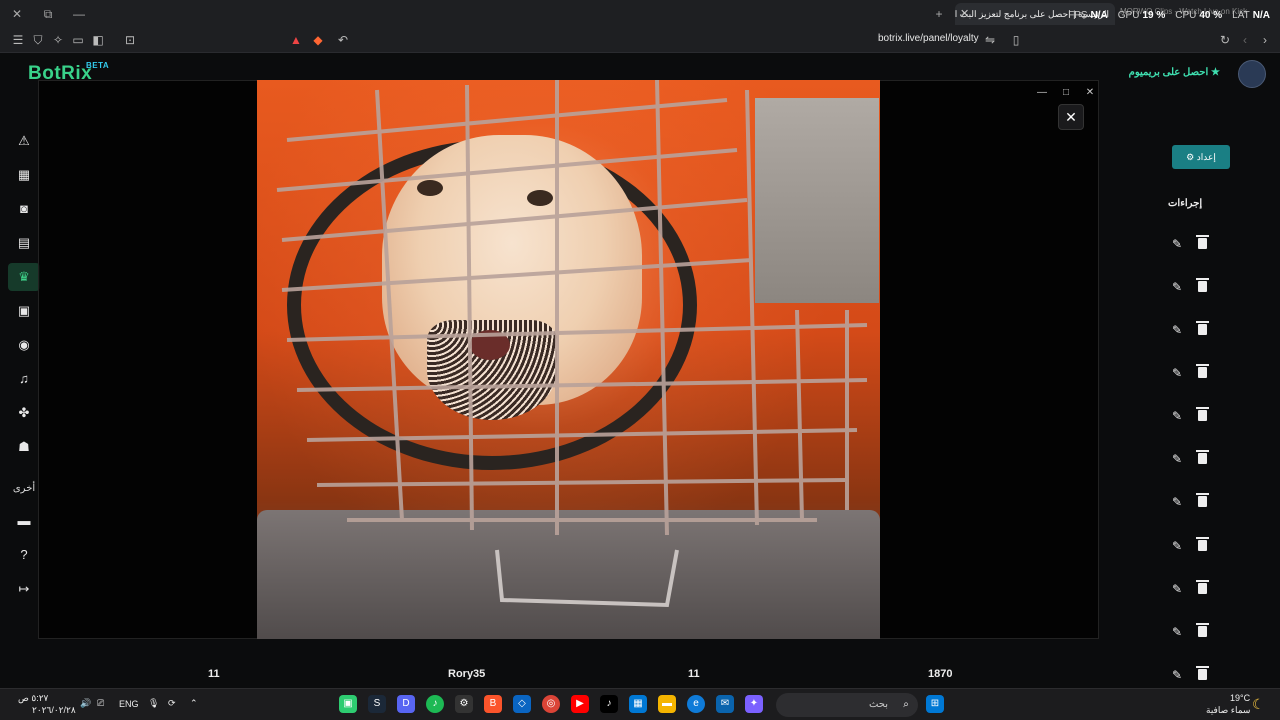 The width and height of the screenshot is (1280, 720). Describe the element at coordinates (906, 705) in the screenshot. I see `search-icon: ⌕` at that location.